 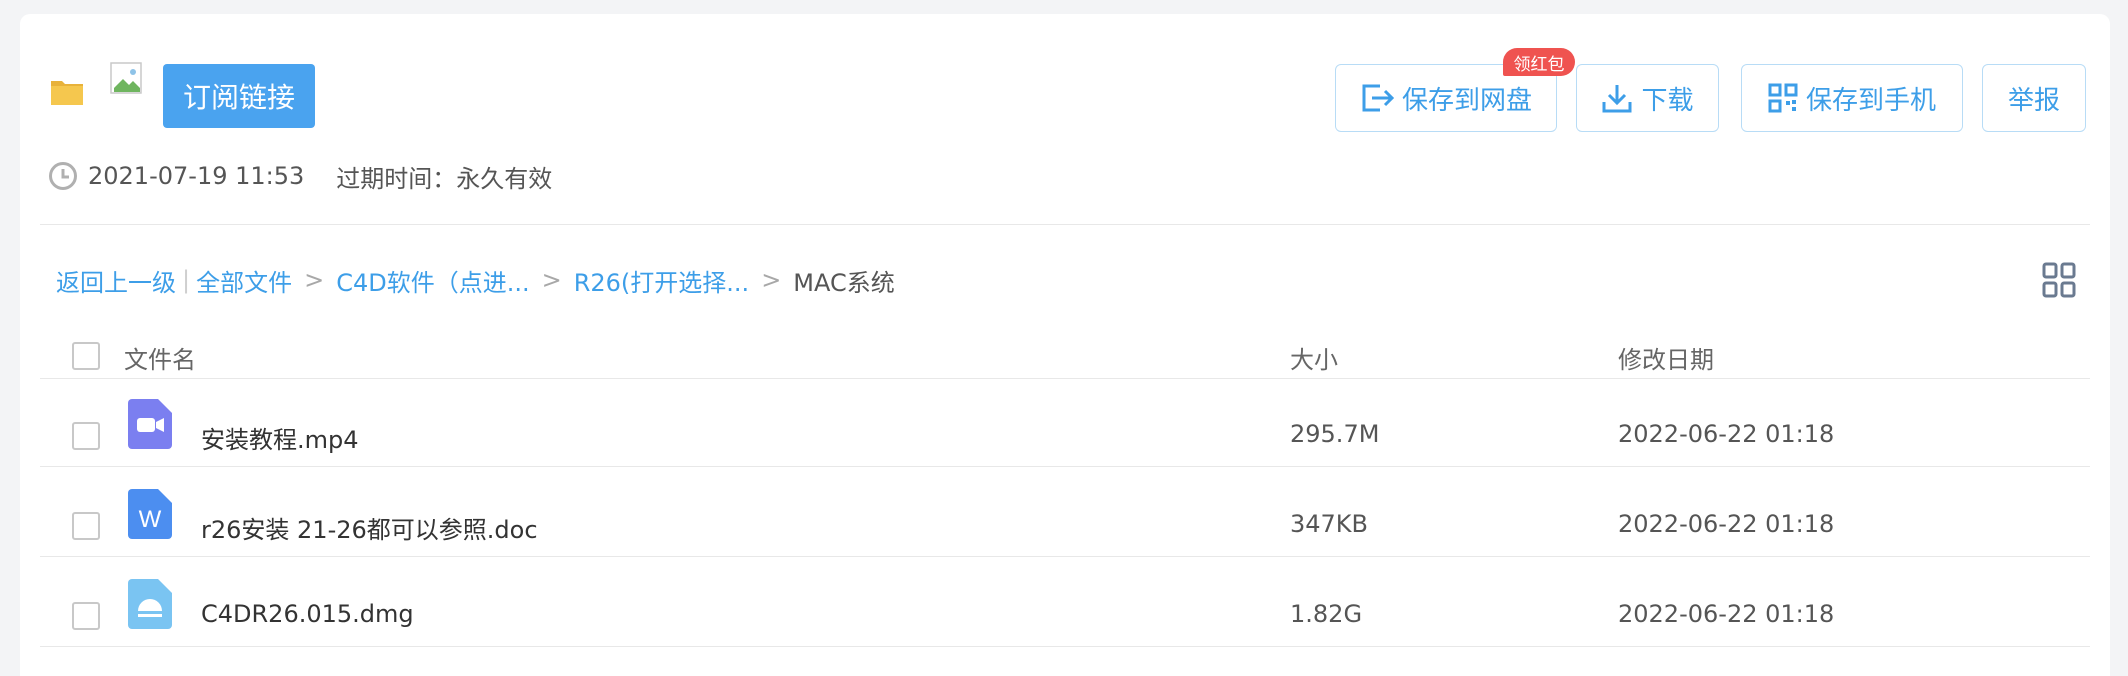 What do you see at coordinates (280, 437) in the screenshot?
I see `file-name: 安装教程.mp4` at bounding box center [280, 437].